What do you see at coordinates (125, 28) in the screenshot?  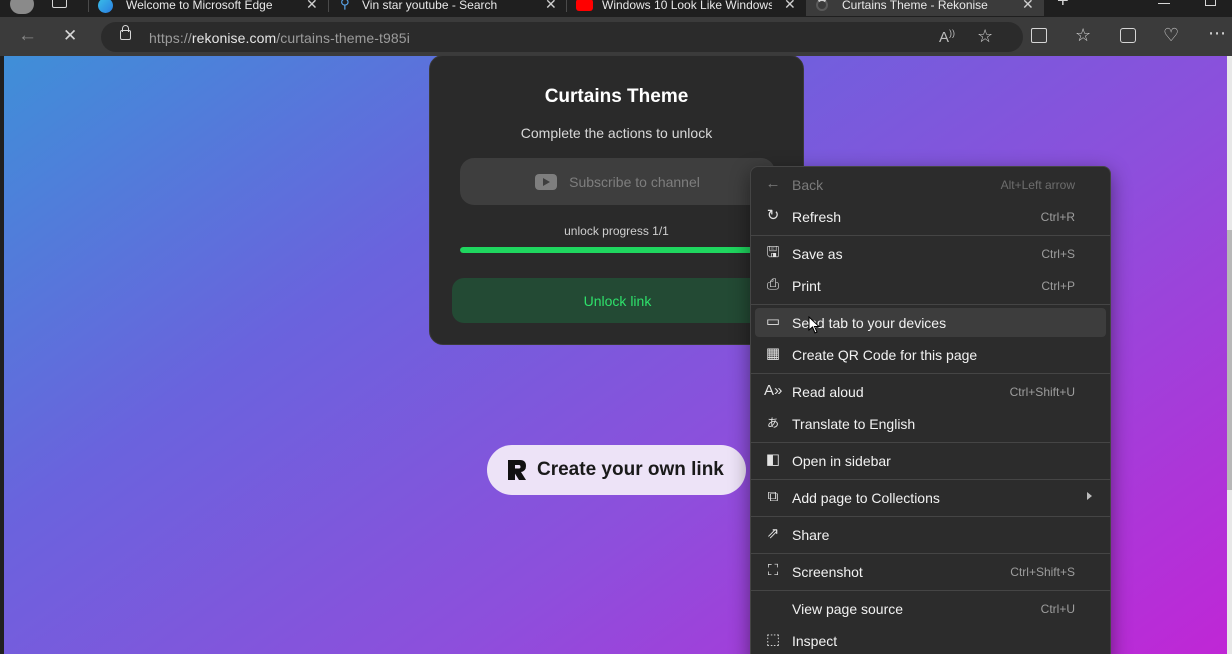 I see `lock-shackle` at bounding box center [125, 28].